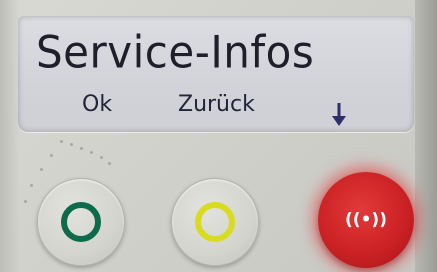 Image resolution: width=437 pixels, height=272 pixels. What do you see at coordinates (216, 104) in the screenshot?
I see `softkey-back-label: Zurück` at bounding box center [216, 104].